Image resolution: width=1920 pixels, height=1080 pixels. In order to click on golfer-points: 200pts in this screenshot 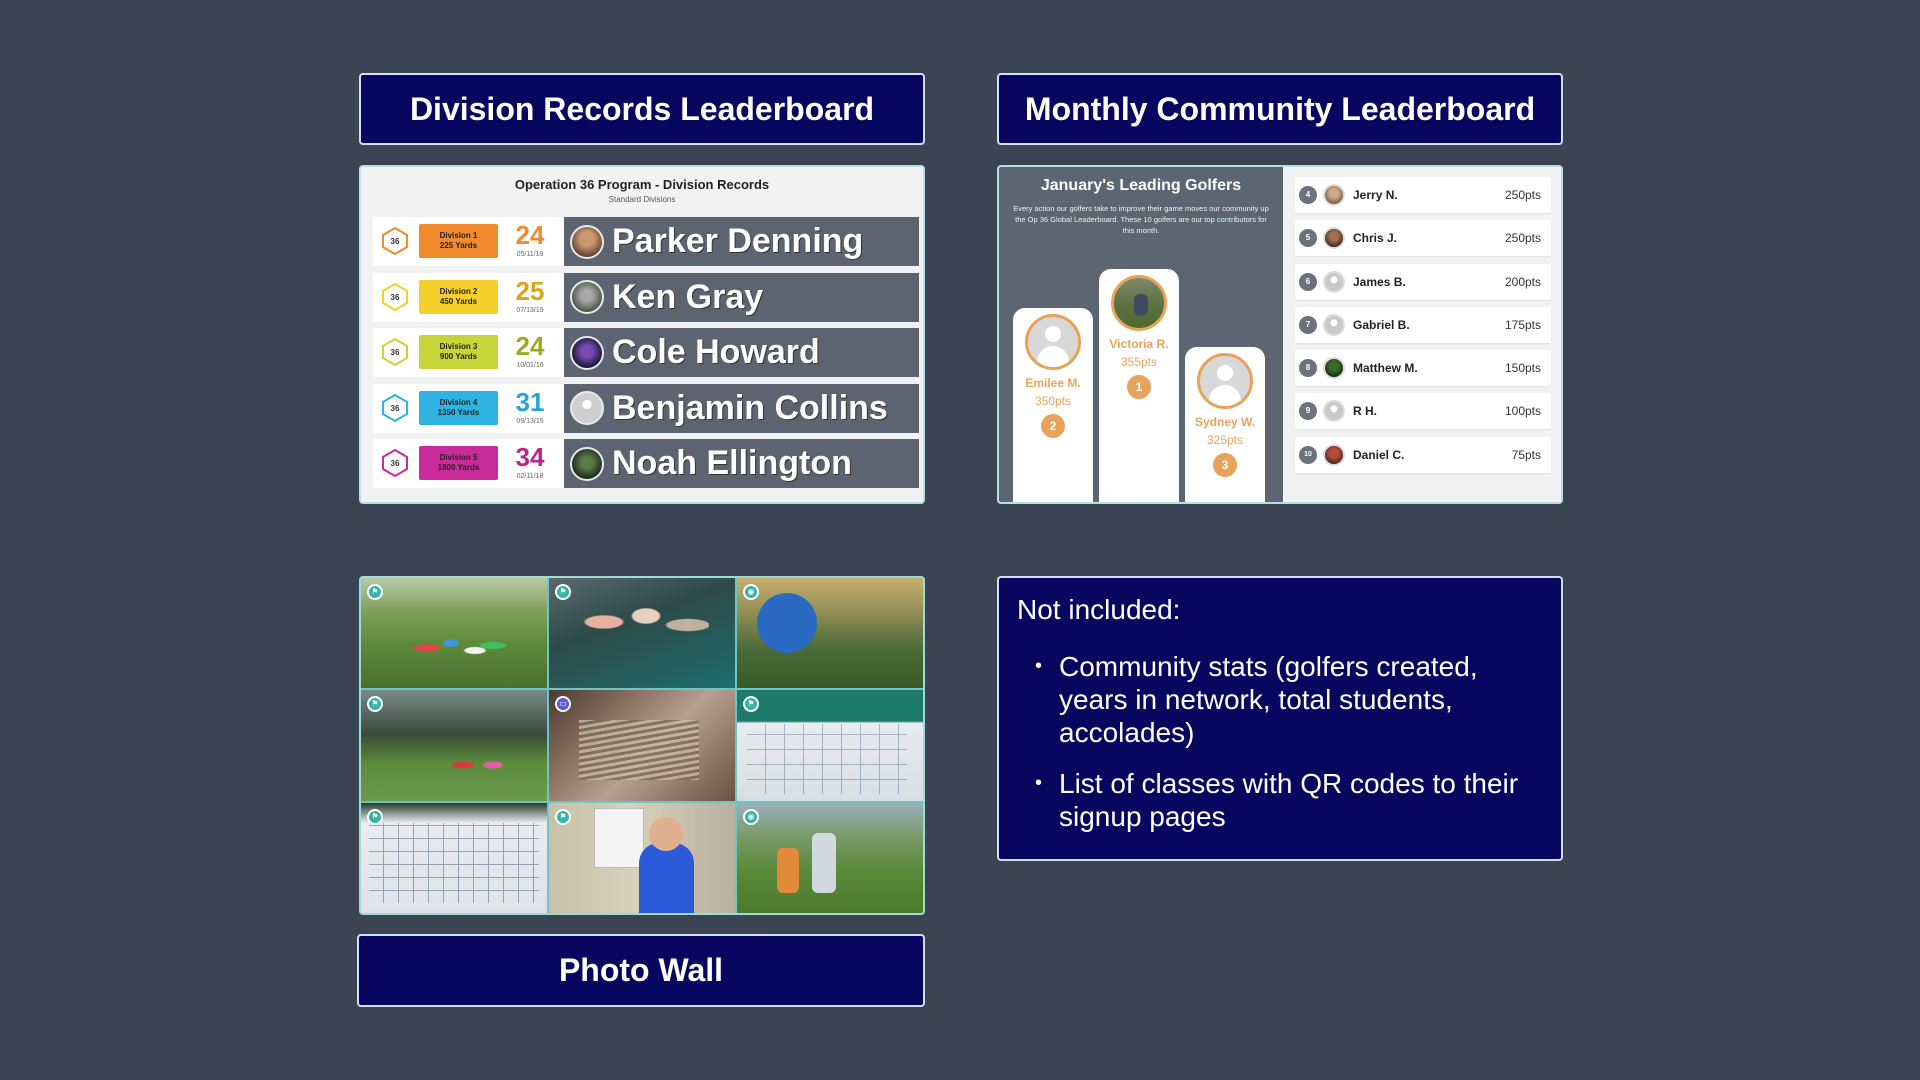, I will do `click(1522, 281)`.